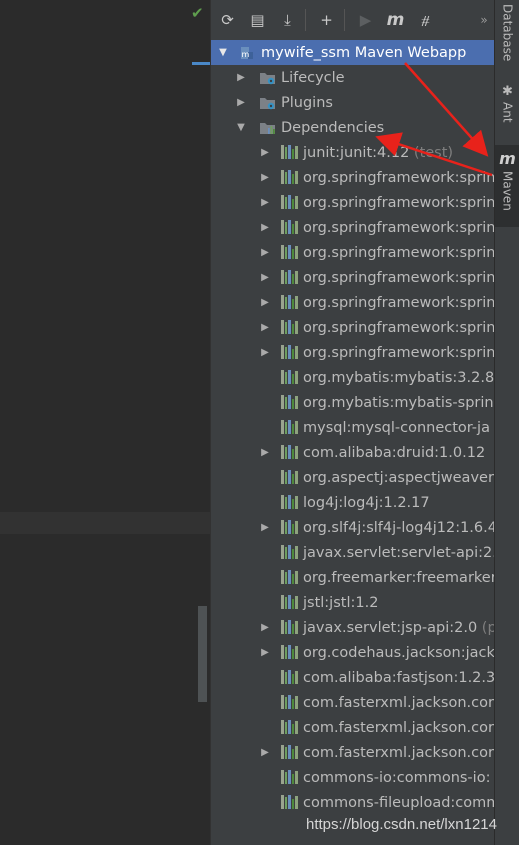 This screenshot has height=845, width=519. What do you see at coordinates (484, 20) in the screenshot?
I see `toolbar-more-button: »` at bounding box center [484, 20].